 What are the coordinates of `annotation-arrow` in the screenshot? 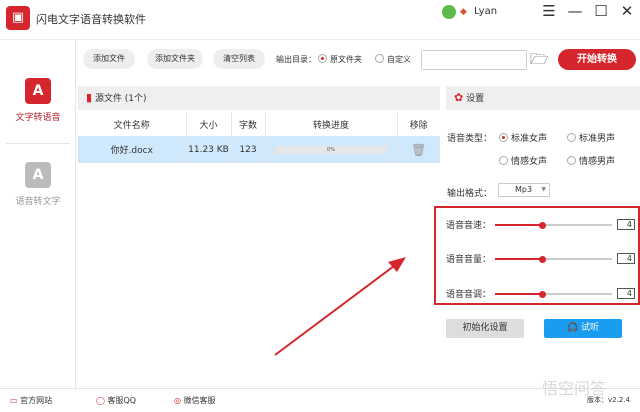 It's located at (340, 306).